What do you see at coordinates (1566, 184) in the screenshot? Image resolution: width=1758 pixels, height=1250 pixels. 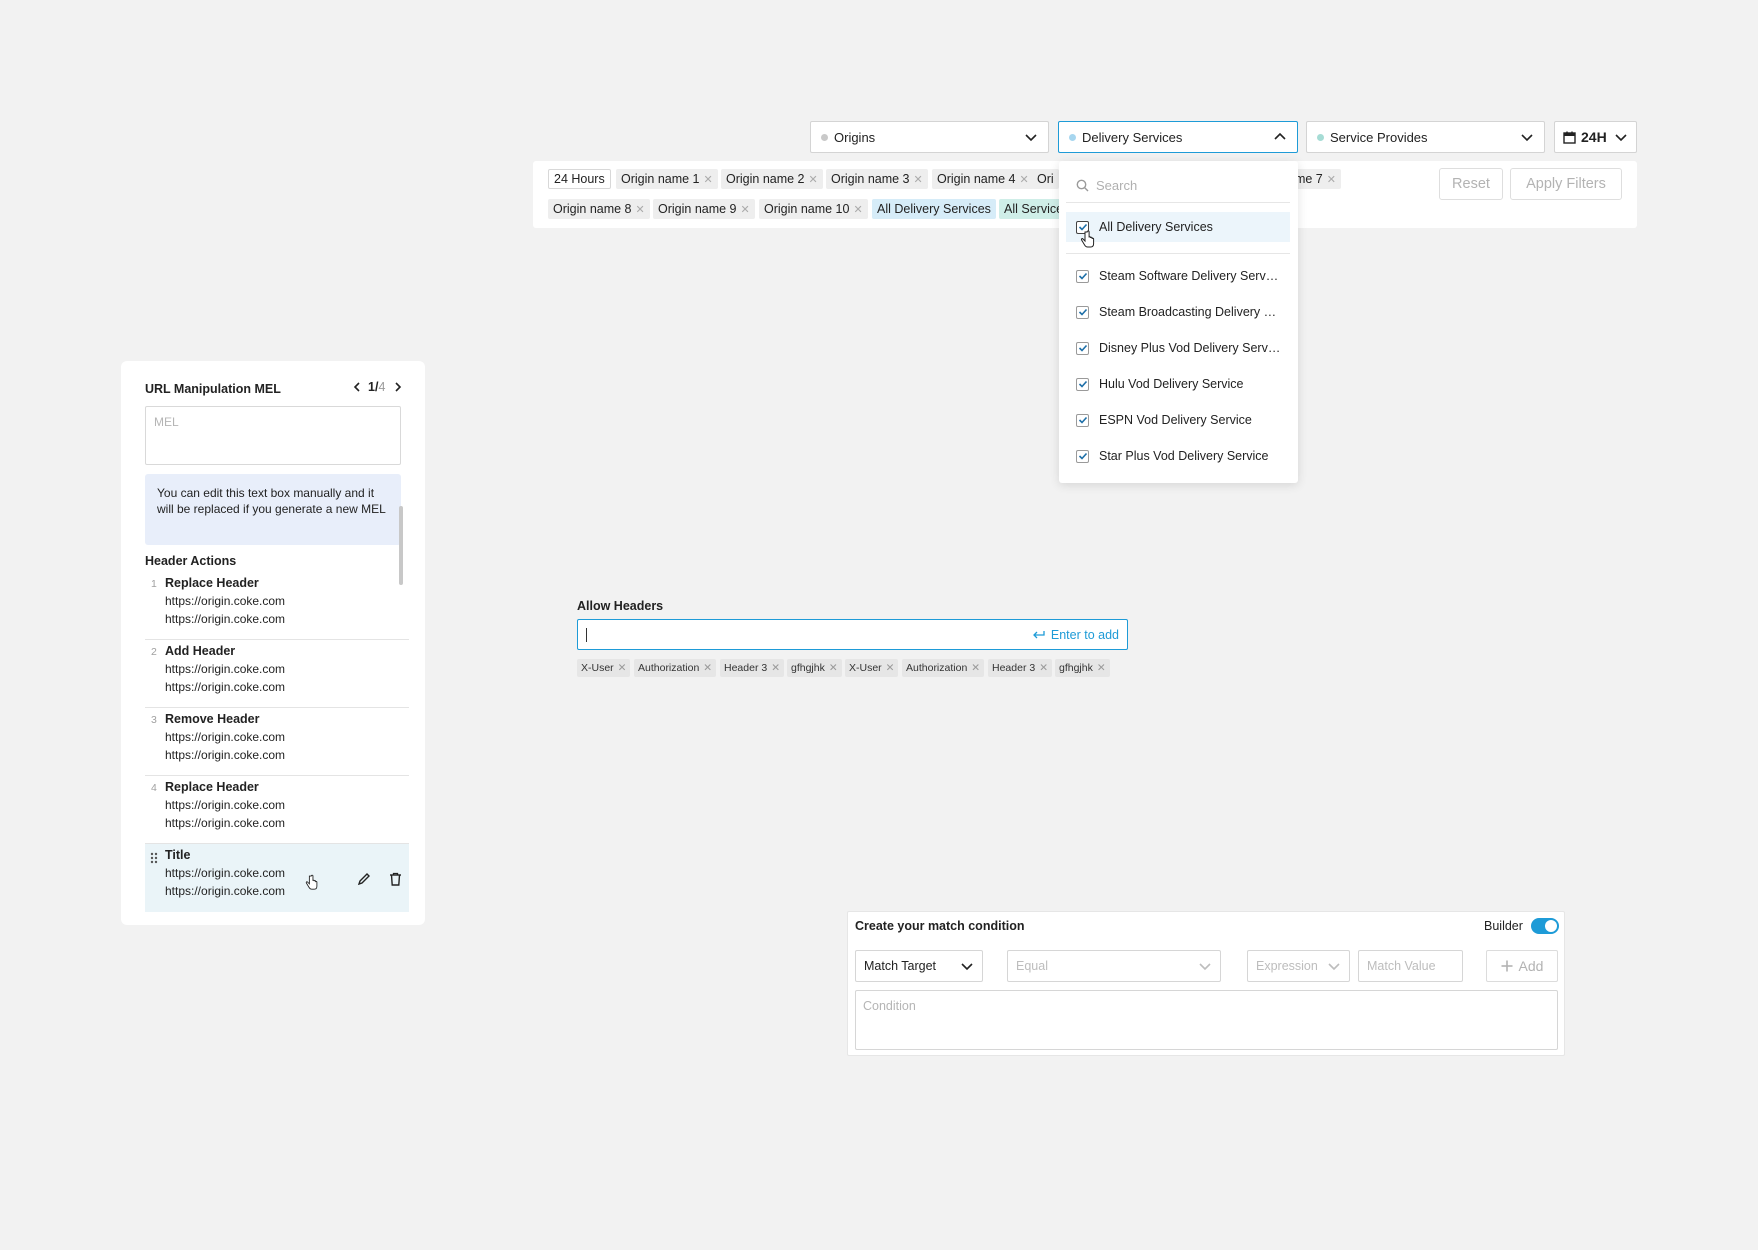 I see `apply-filters-button: Apply Filters` at bounding box center [1566, 184].